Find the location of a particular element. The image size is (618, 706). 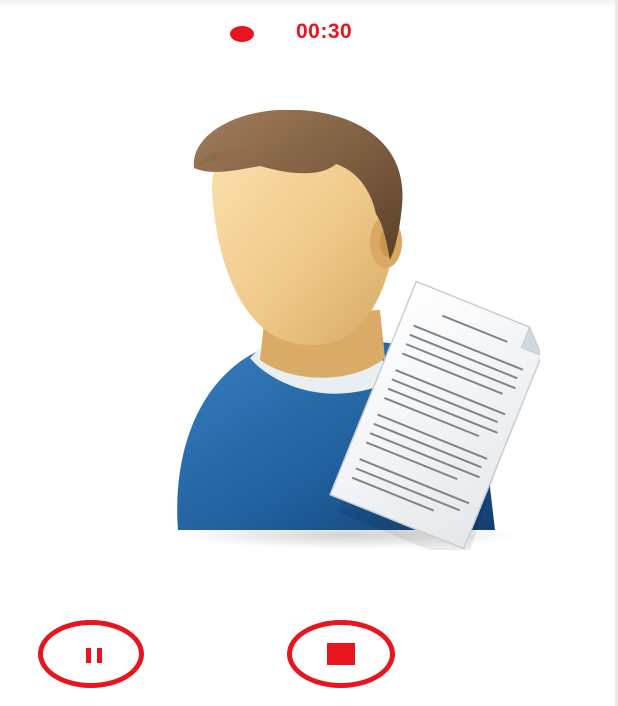

recording-timer: 00:30 is located at coordinates (324, 31).